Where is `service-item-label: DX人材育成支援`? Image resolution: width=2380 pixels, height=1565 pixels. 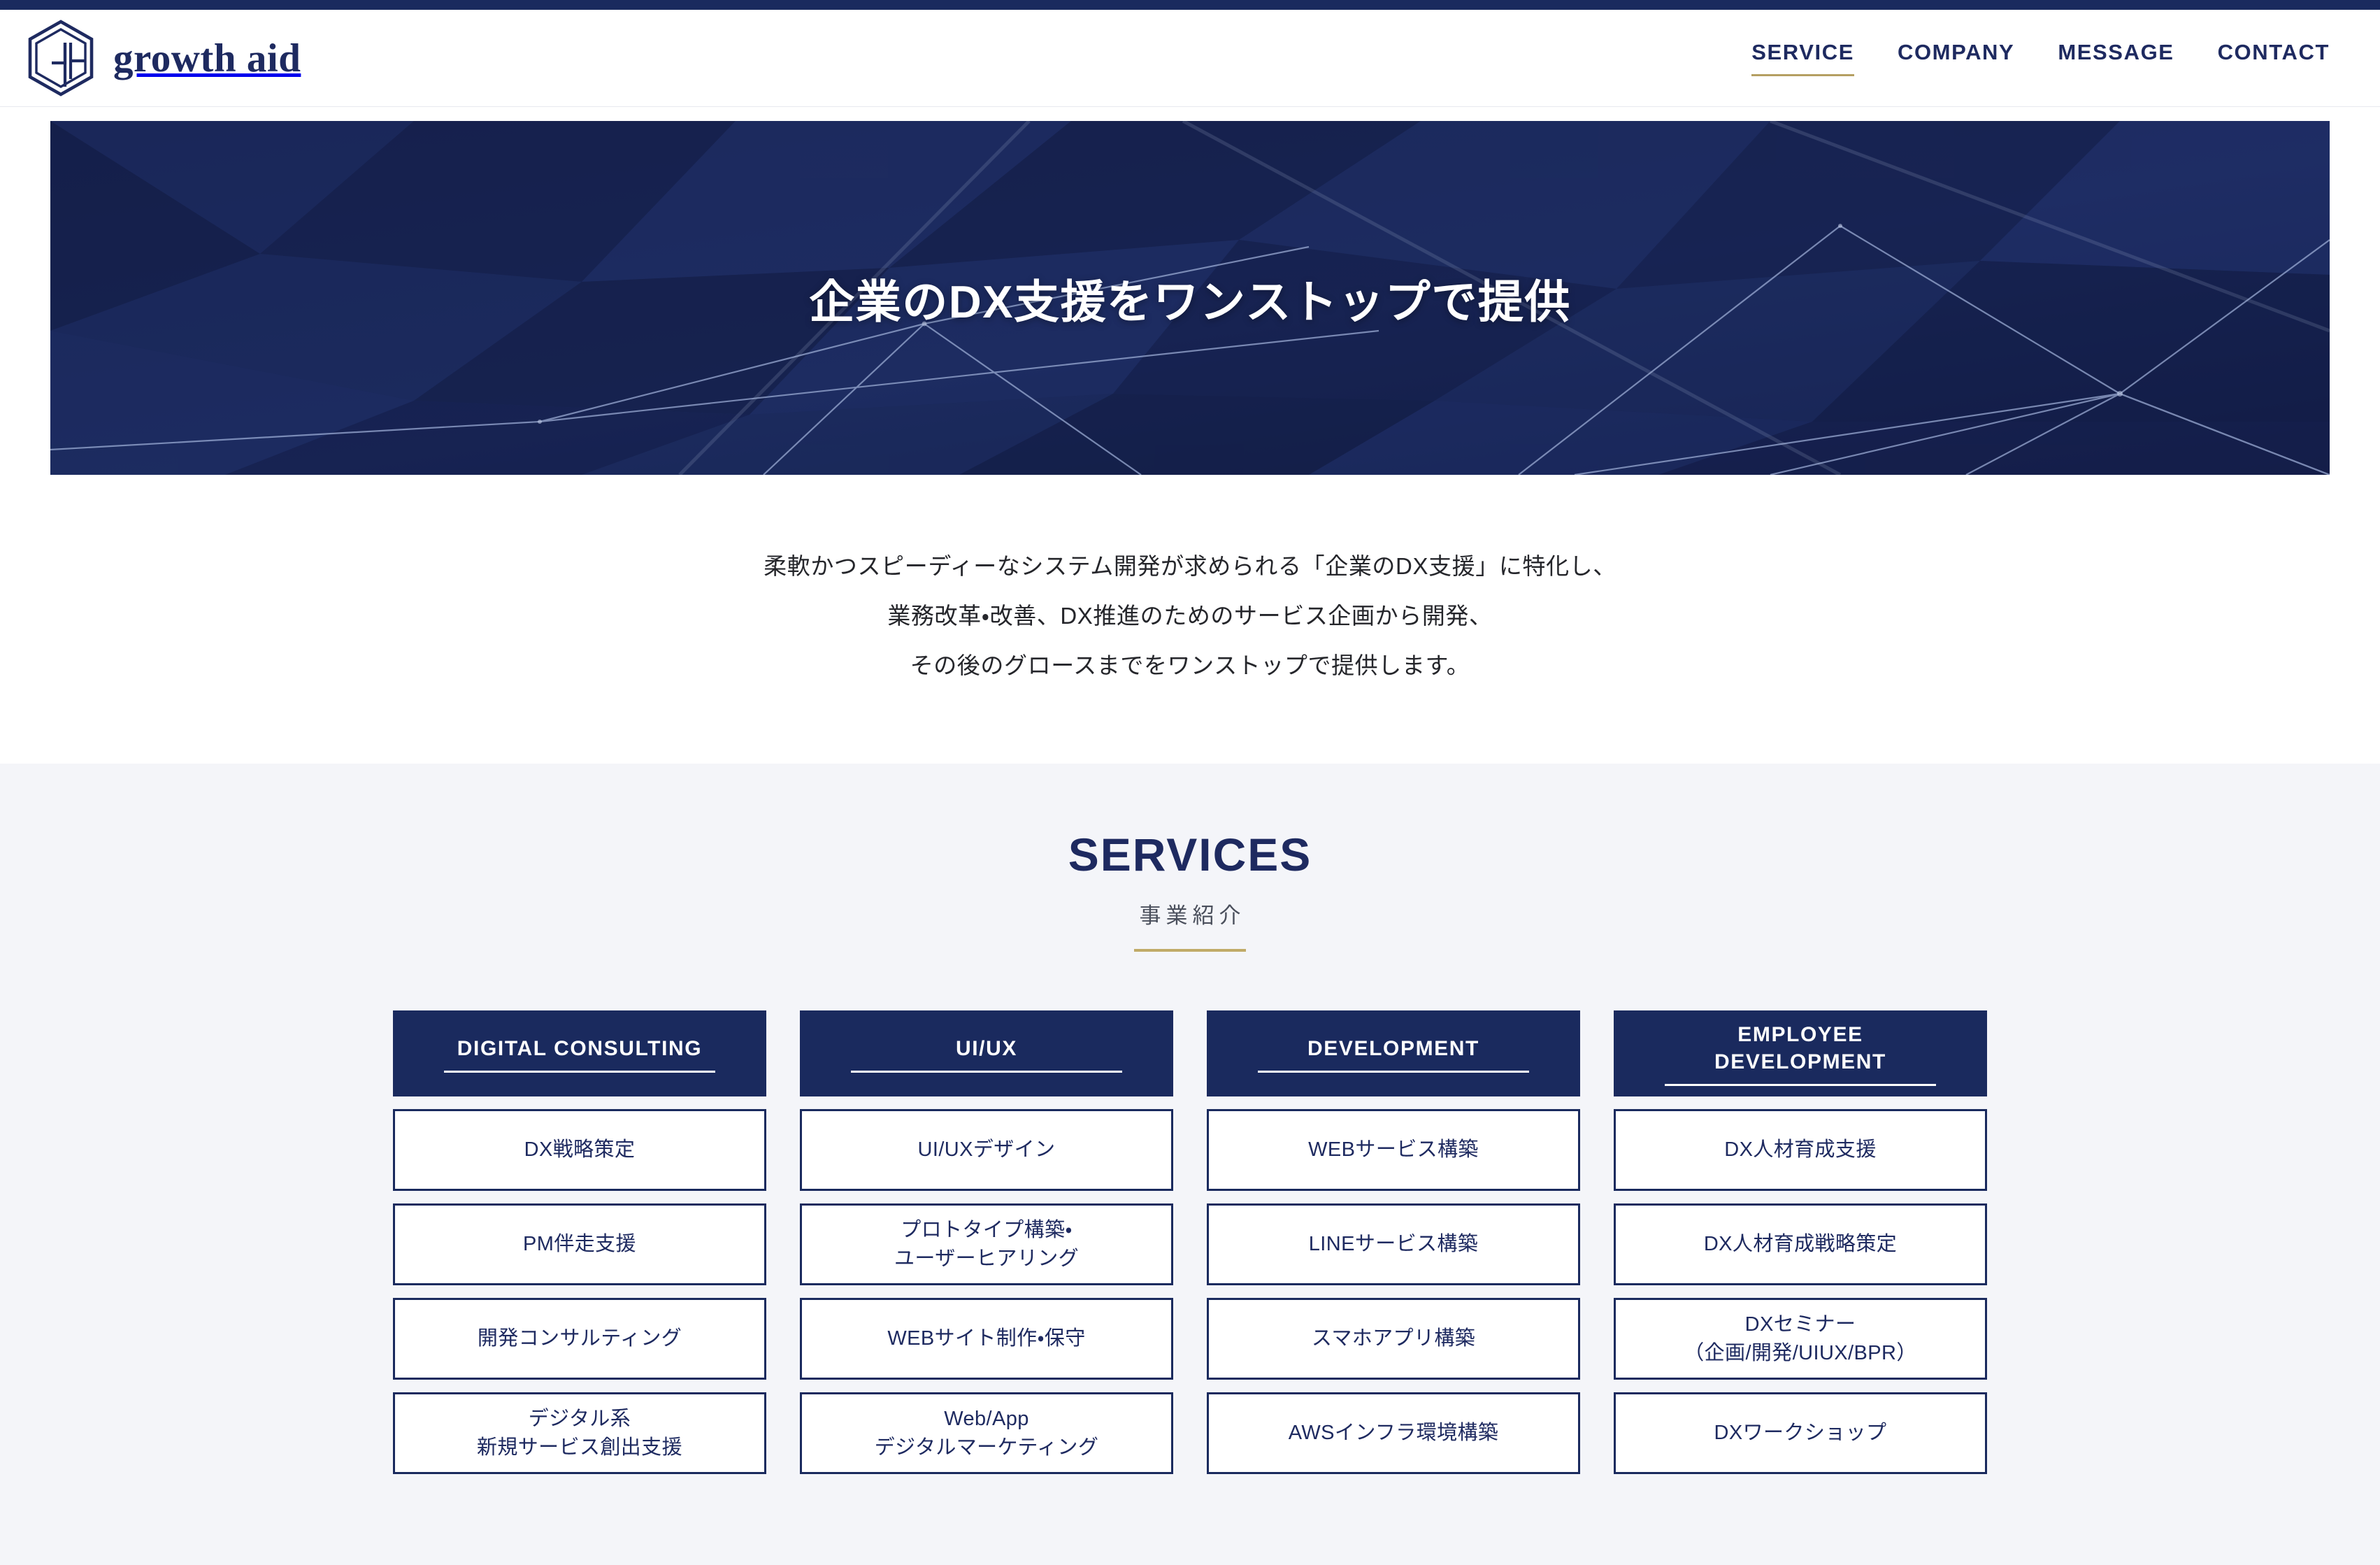
service-item-label: DX人材育成支援 is located at coordinates (1800, 1150).